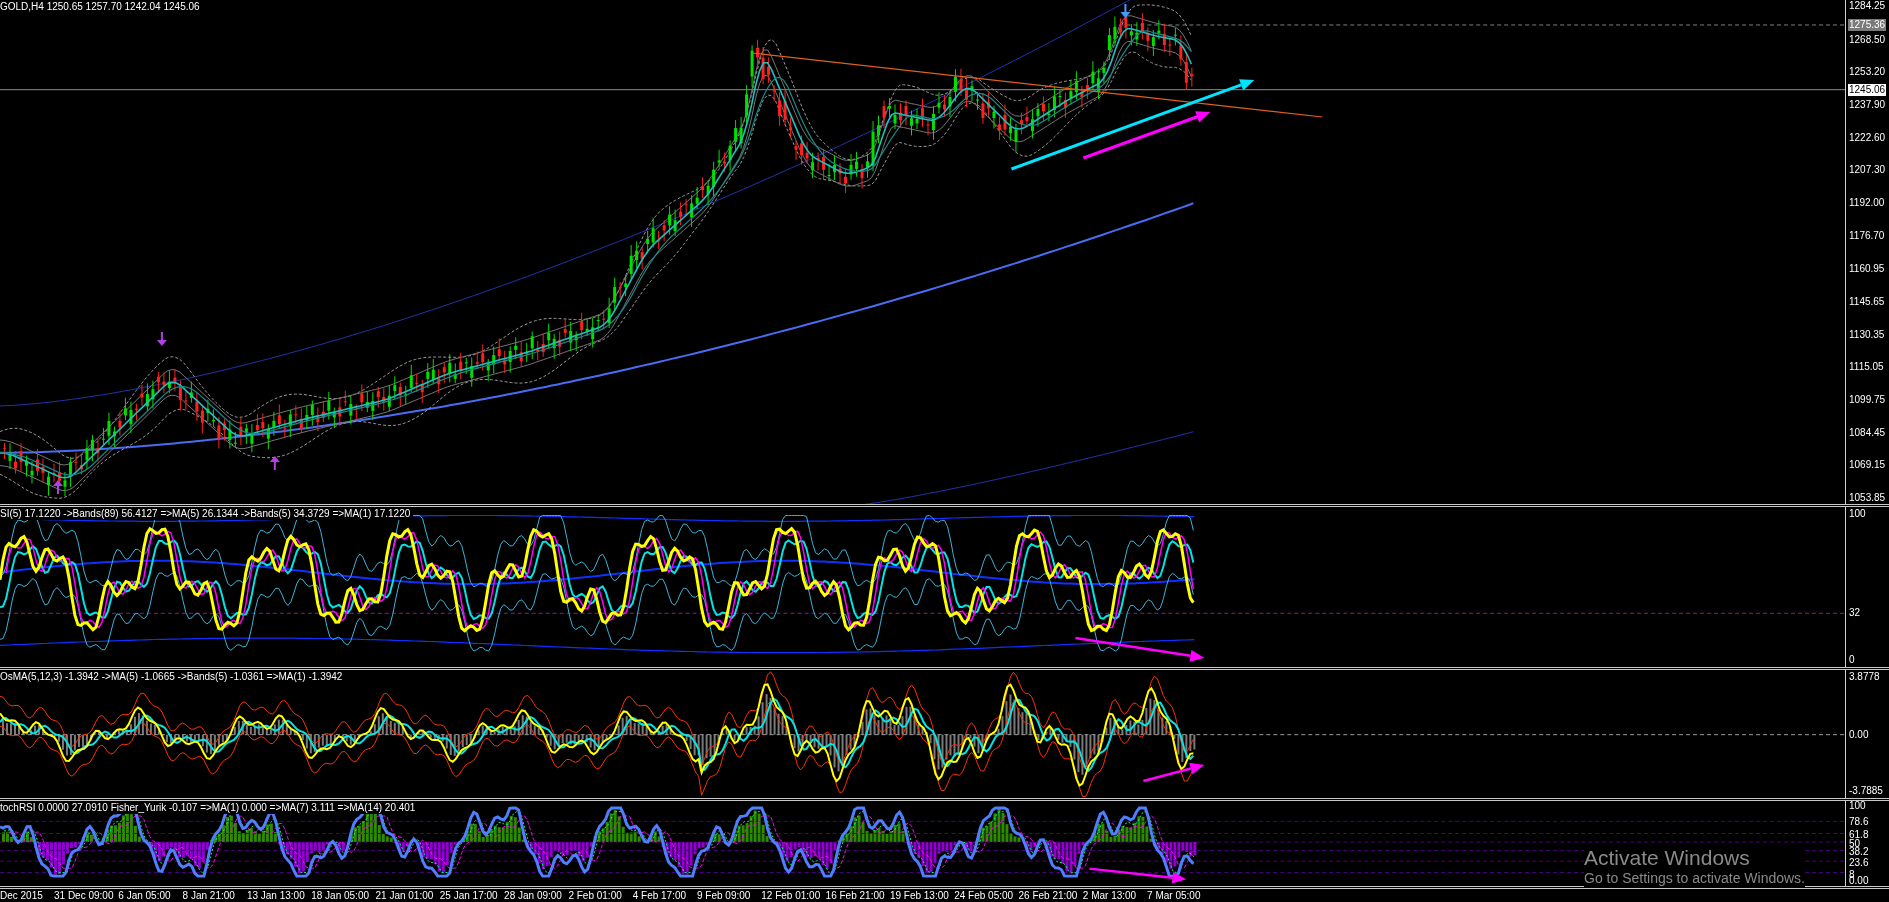 The height and width of the screenshot is (902, 1889). What do you see at coordinates (1867, 137) in the screenshot?
I see `price-label: 1222.60` at bounding box center [1867, 137].